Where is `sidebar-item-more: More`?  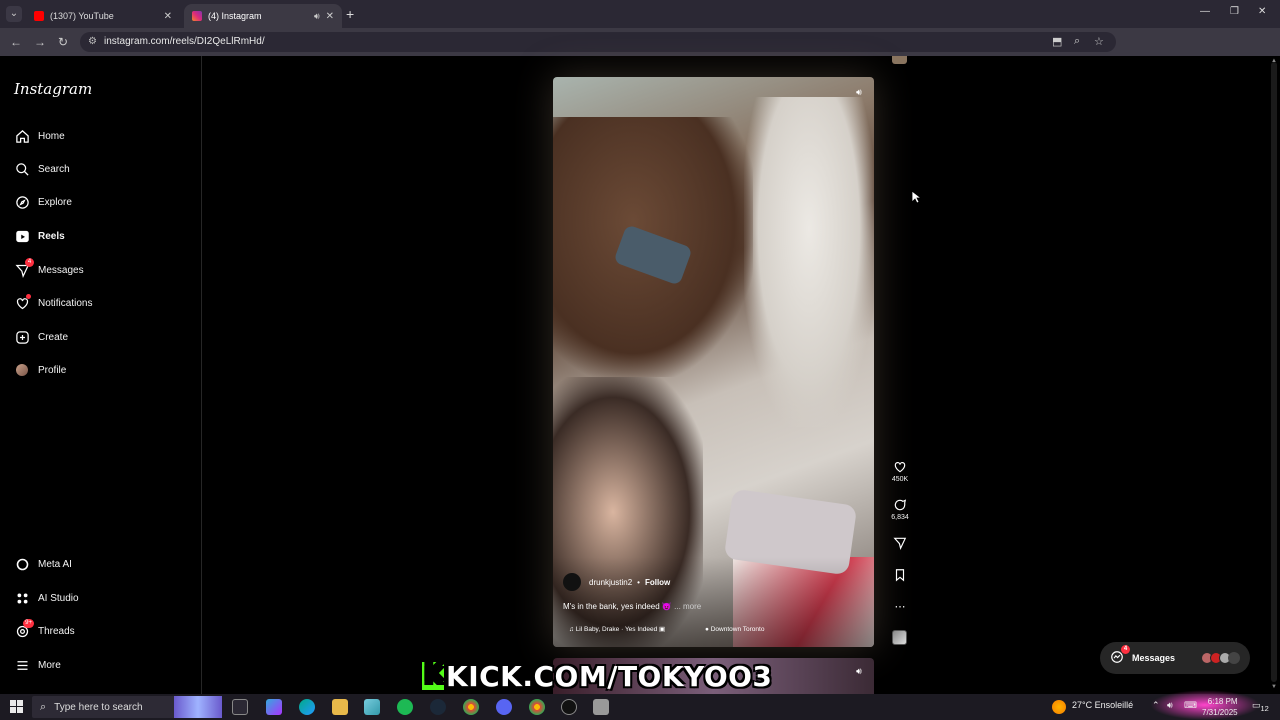 sidebar-item-more: More is located at coordinates (37, 665).